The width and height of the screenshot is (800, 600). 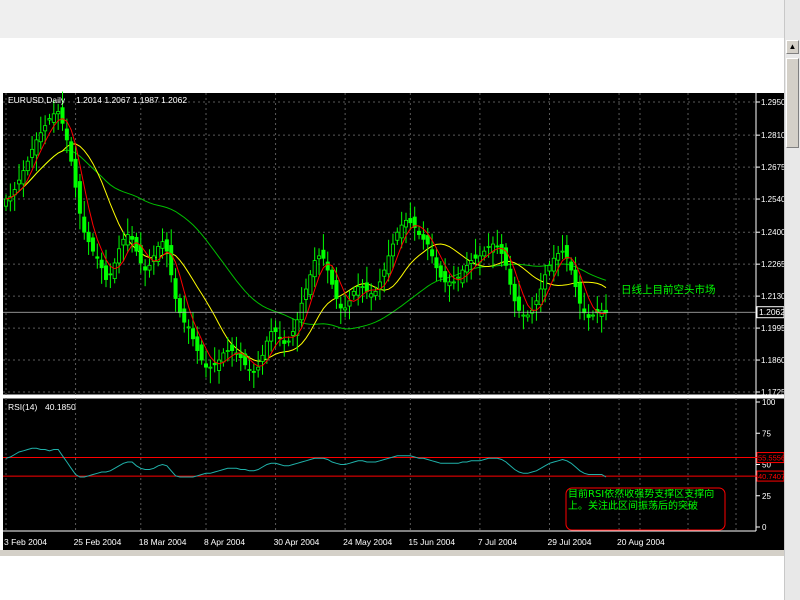 I want to click on scrollbar-thumb, so click(x=792, y=103).